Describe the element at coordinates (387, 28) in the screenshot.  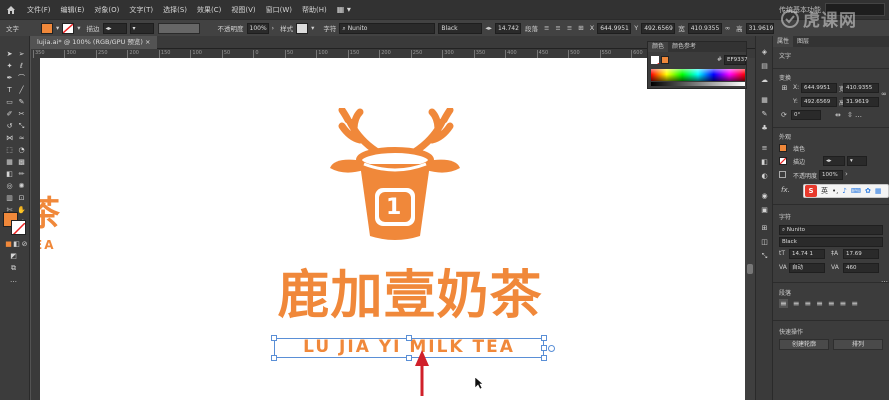
I see `font-family-dropdown: ⌕ Nunito` at that location.